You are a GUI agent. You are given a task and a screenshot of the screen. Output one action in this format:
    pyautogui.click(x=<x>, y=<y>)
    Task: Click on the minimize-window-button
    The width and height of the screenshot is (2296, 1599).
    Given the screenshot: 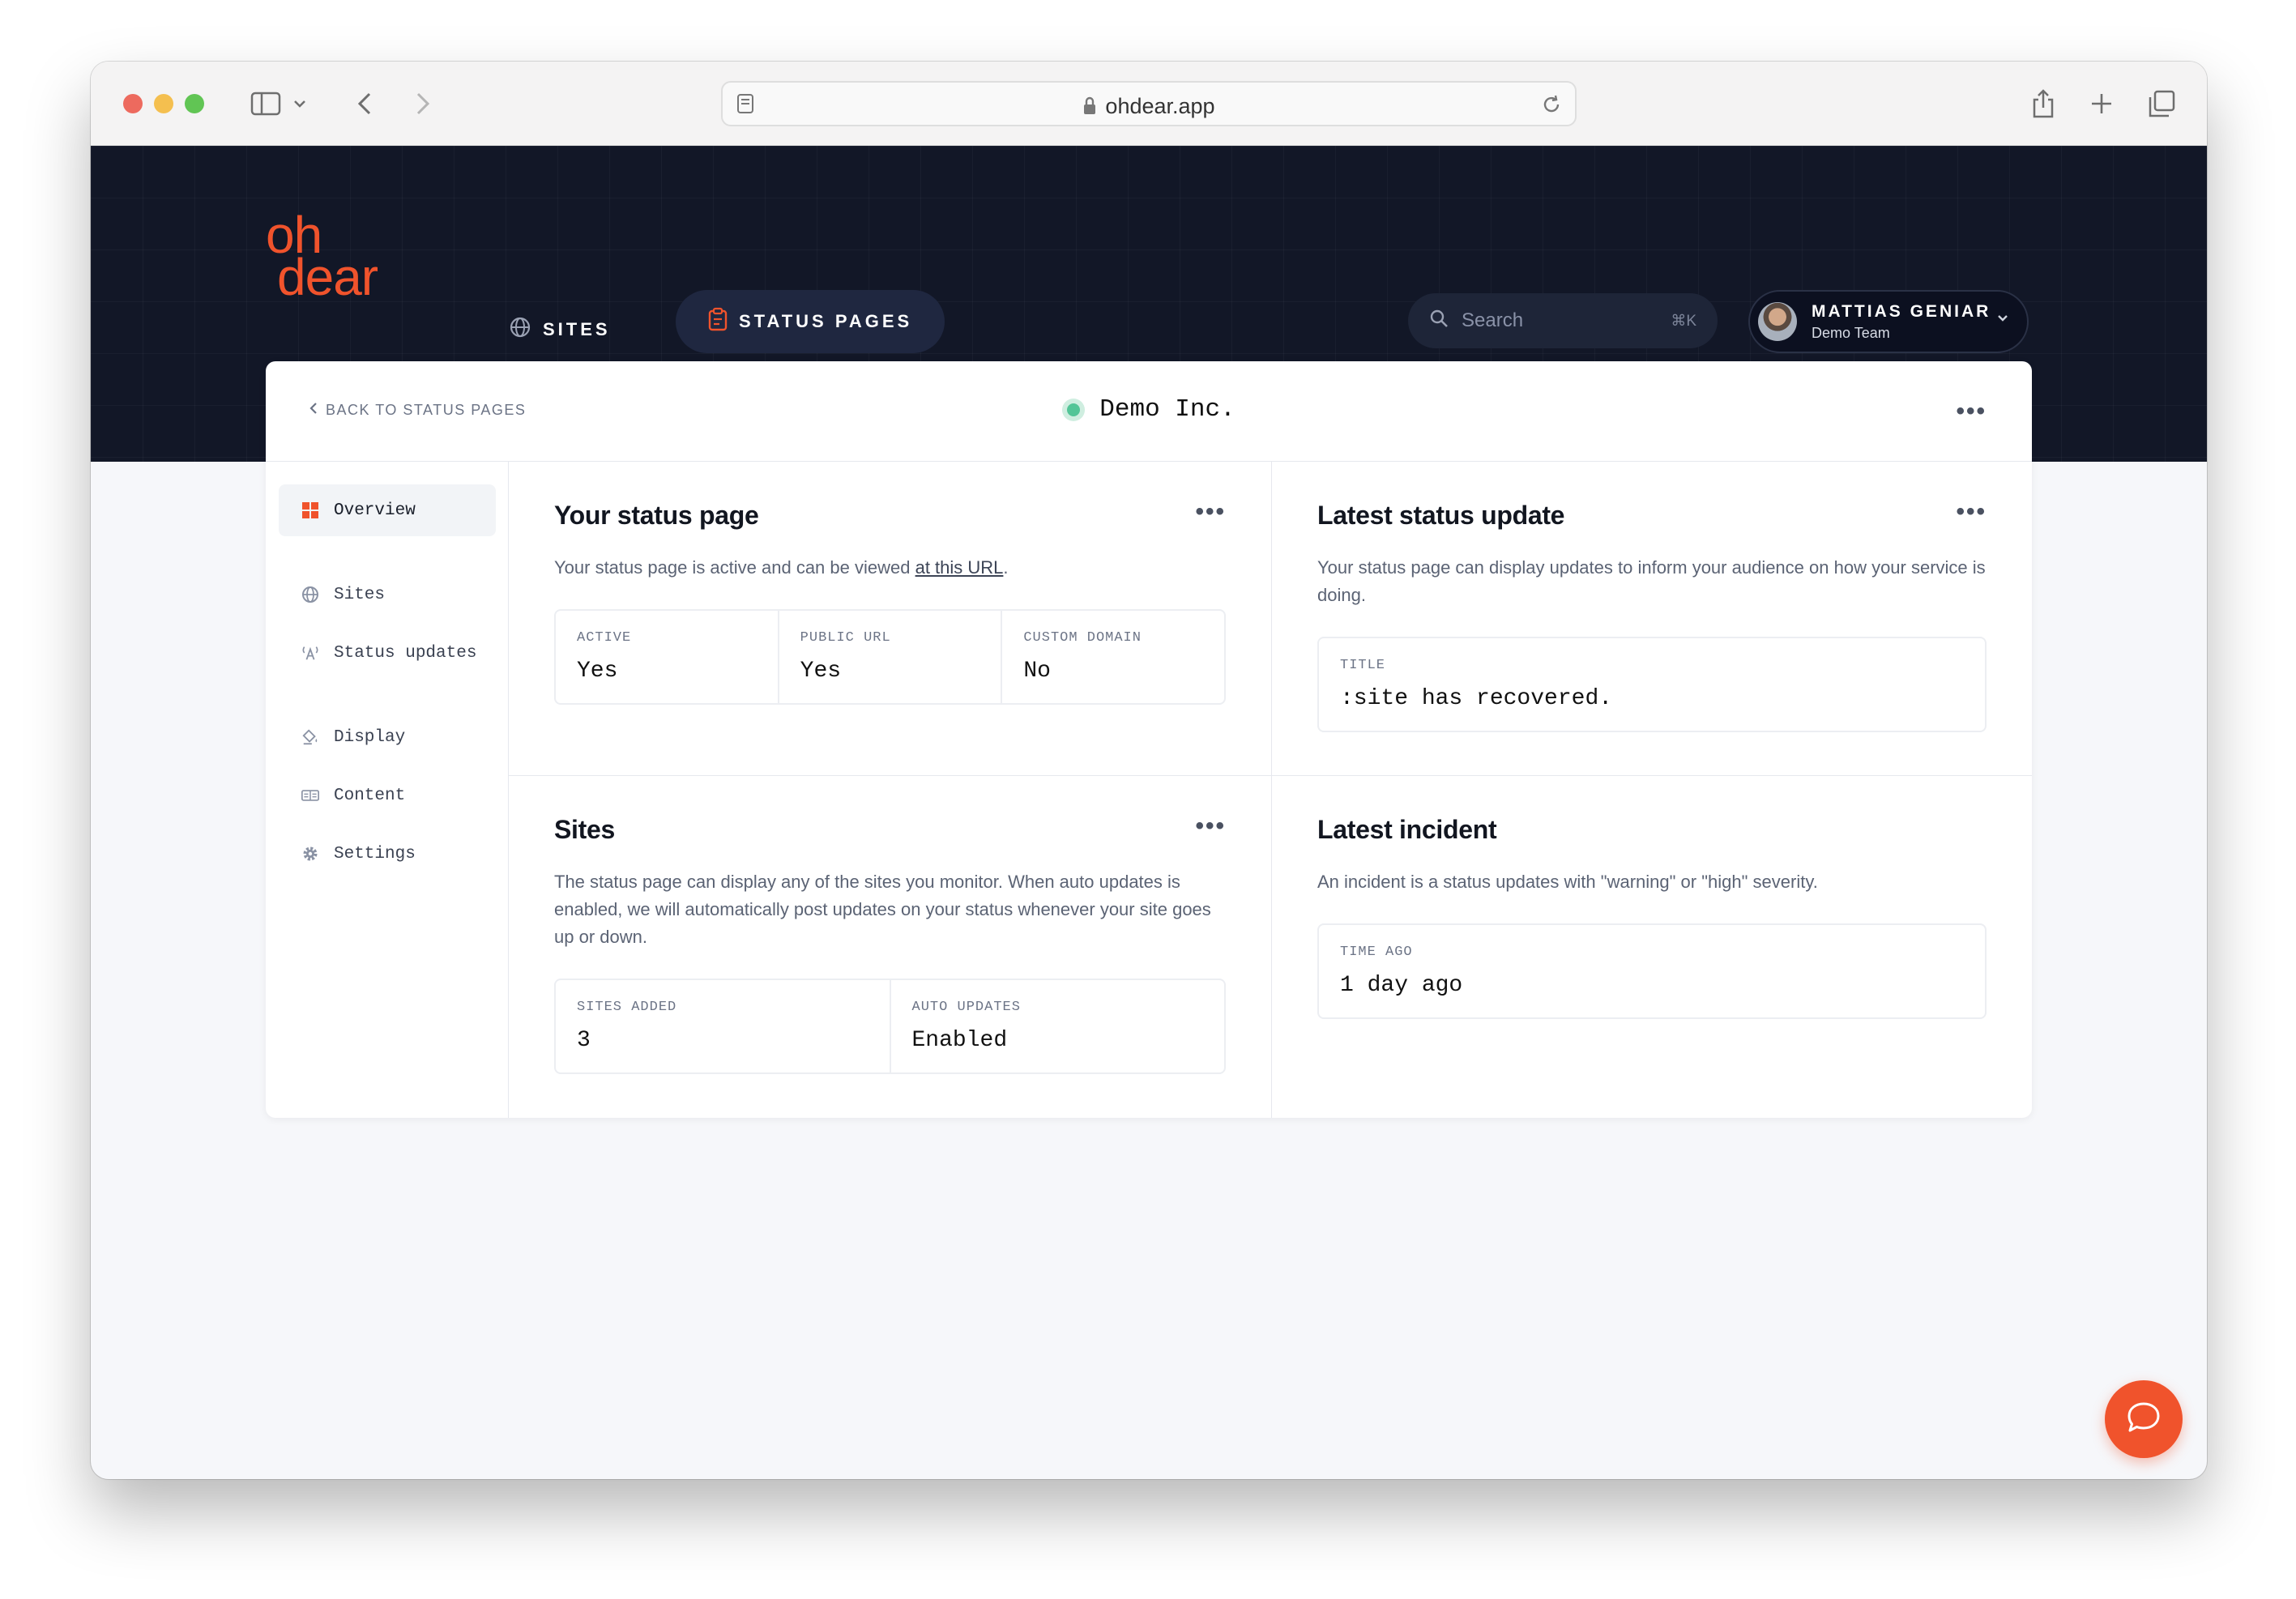 What is the action you would take?
    pyautogui.click(x=163, y=103)
    